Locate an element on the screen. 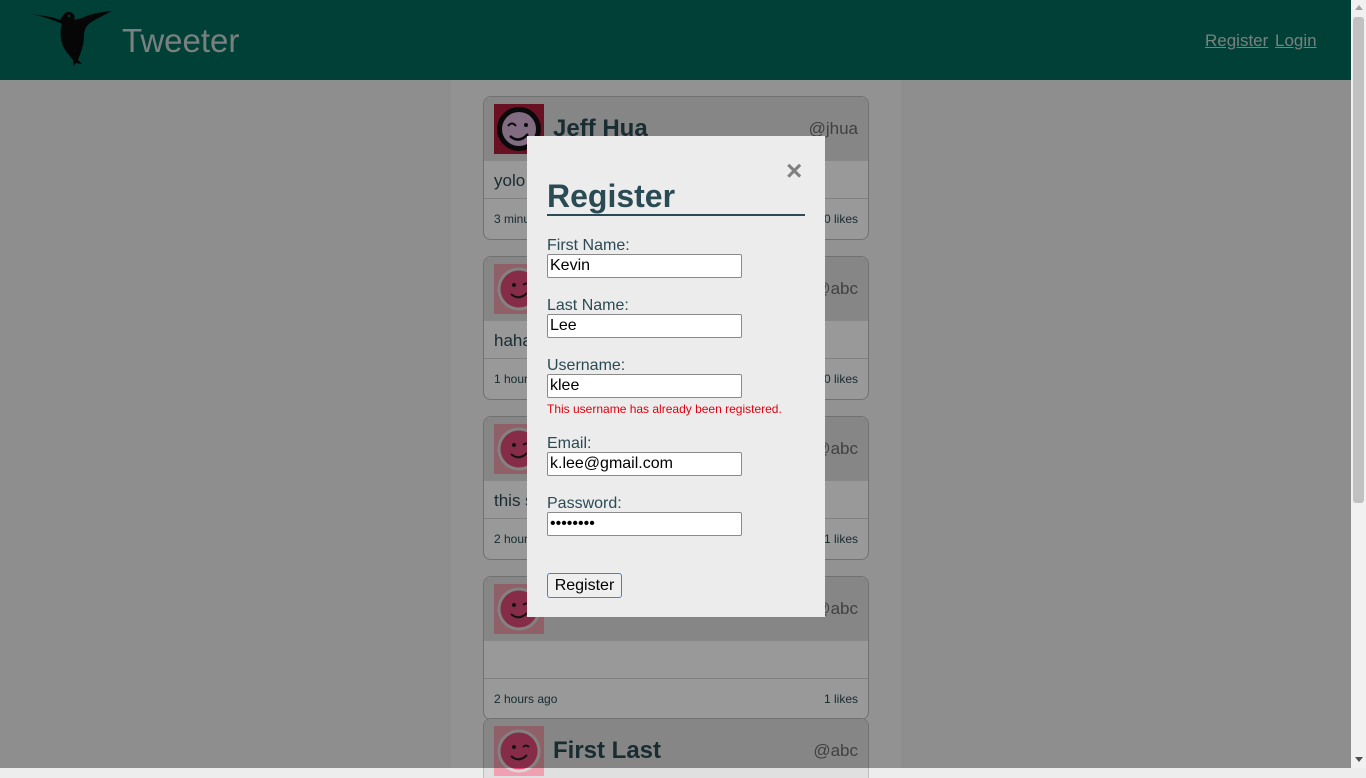 The height and width of the screenshot is (778, 1366). last-name-label: Last Name: is located at coordinates (588, 305).